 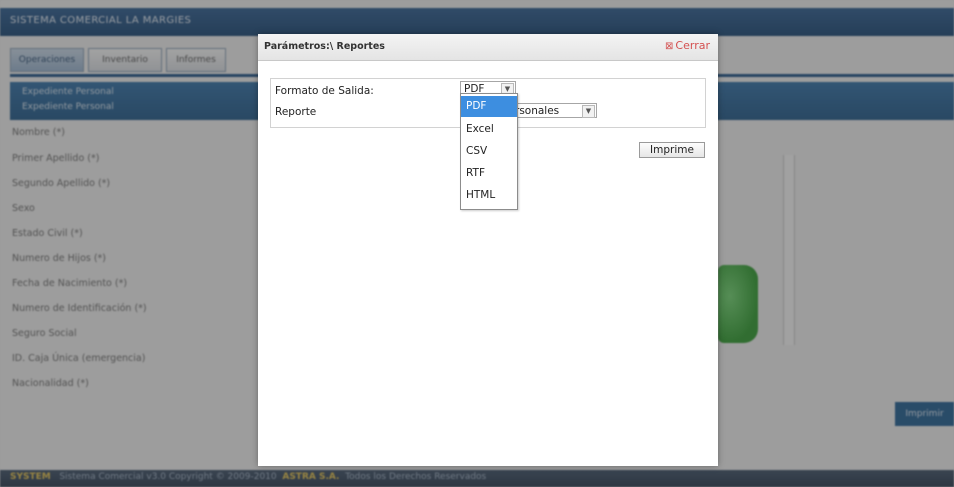 I want to click on format-option-excel: Excel, so click(x=489, y=129).